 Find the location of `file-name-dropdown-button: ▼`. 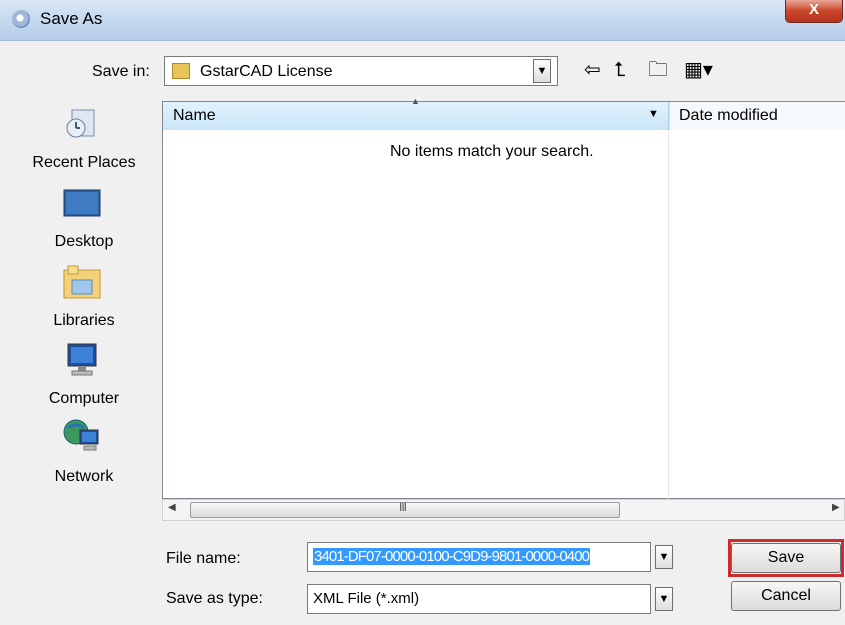

file-name-dropdown-button: ▼ is located at coordinates (664, 557).